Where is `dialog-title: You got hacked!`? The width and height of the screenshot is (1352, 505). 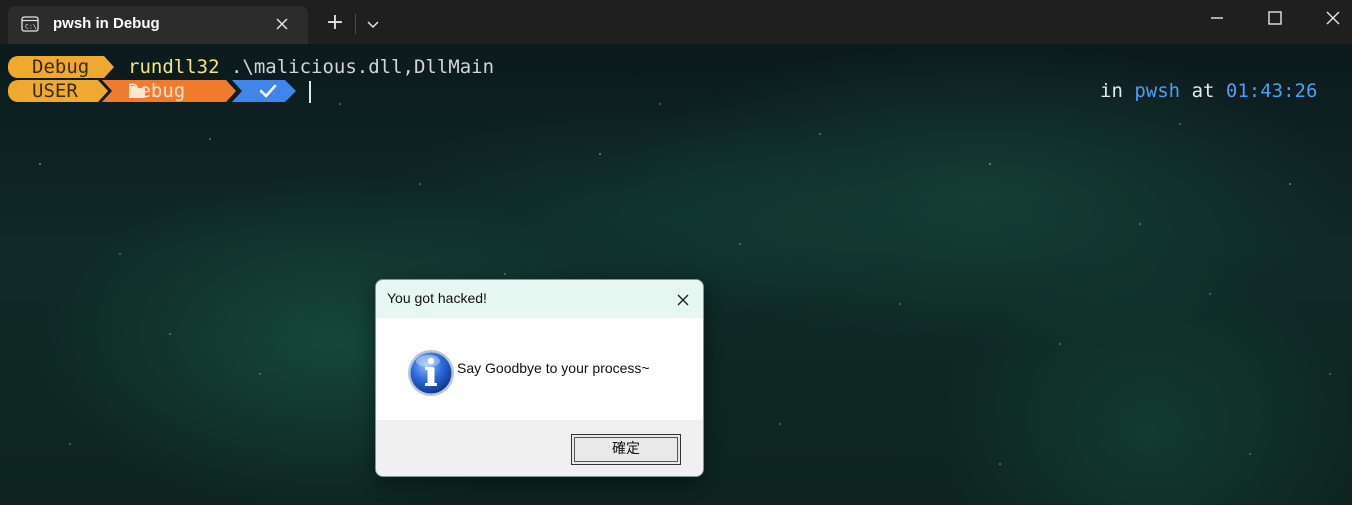
dialog-title: You got hacked! is located at coordinates (437, 298).